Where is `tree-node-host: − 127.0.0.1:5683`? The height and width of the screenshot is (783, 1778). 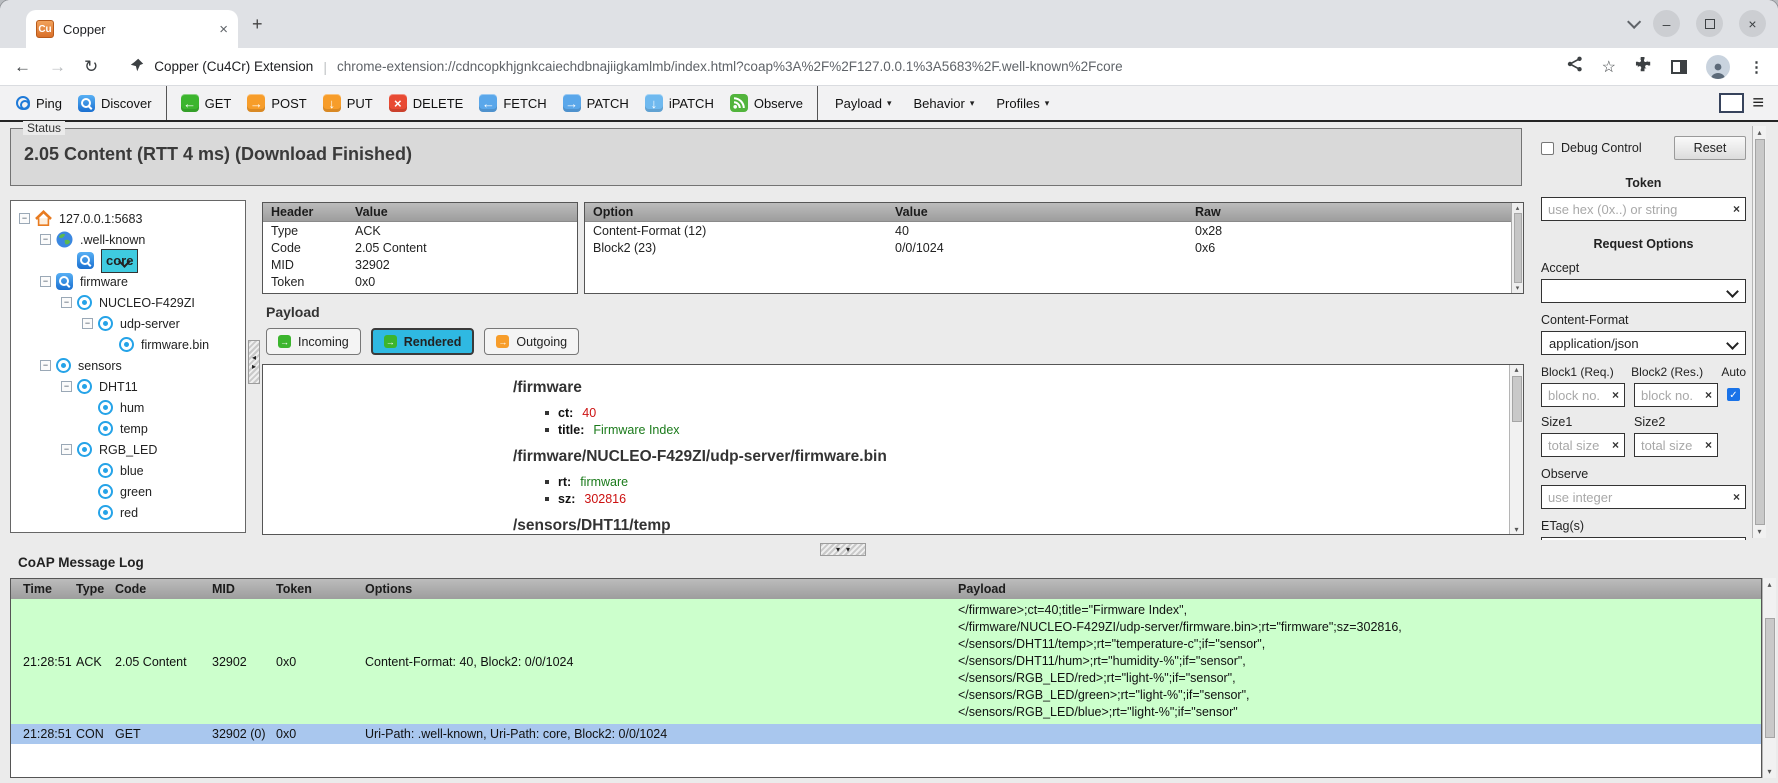 tree-node-host: − 127.0.0.1:5683 is located at coordinates (128, 218).